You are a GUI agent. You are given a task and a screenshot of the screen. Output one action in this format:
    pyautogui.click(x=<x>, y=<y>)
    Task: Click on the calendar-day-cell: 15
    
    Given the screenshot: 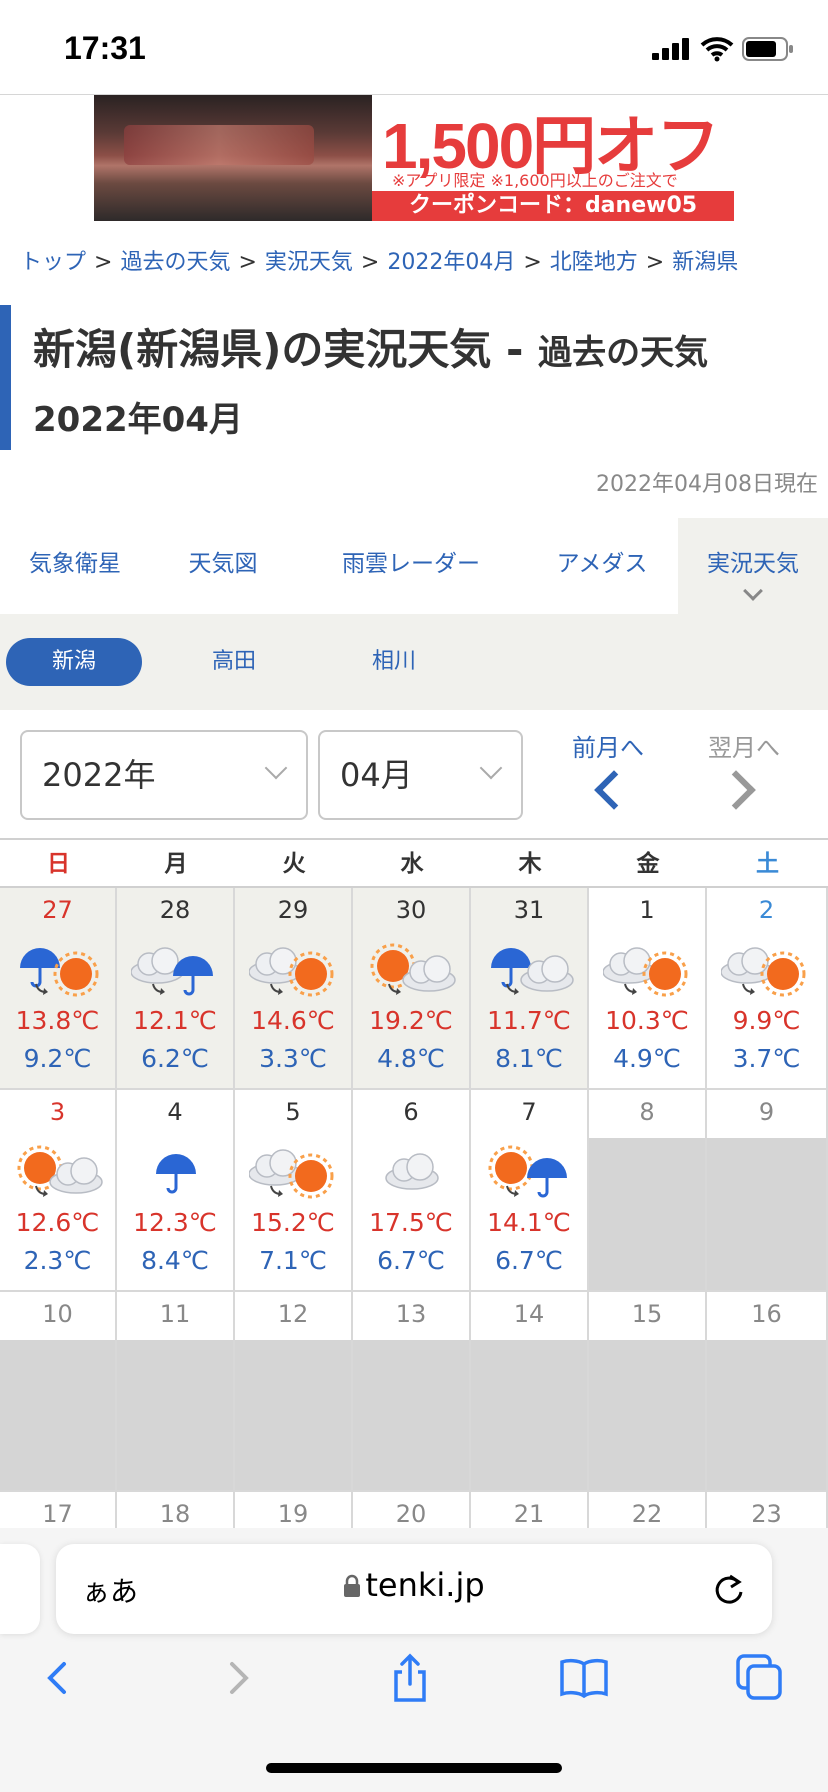 What is the action you would take?
    pyautogui.click(x=648, y=1392)
    